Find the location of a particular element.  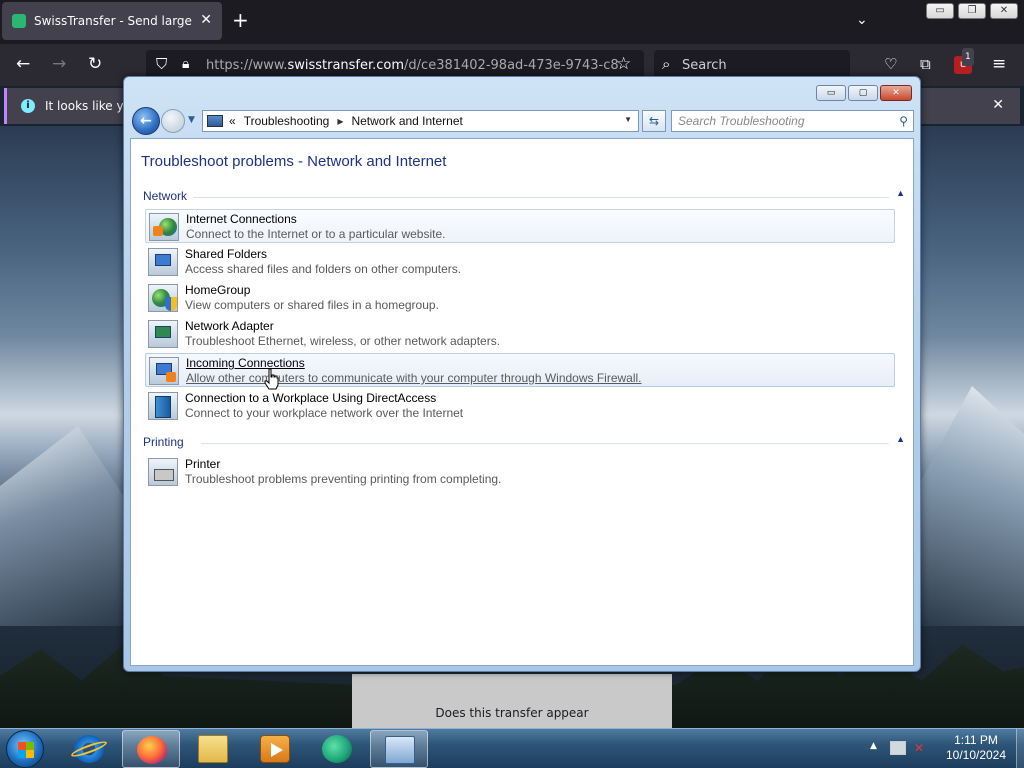

troubleshooting-search-input: Search Troubleshooting ⚲ is located at coordinates (792, 121).